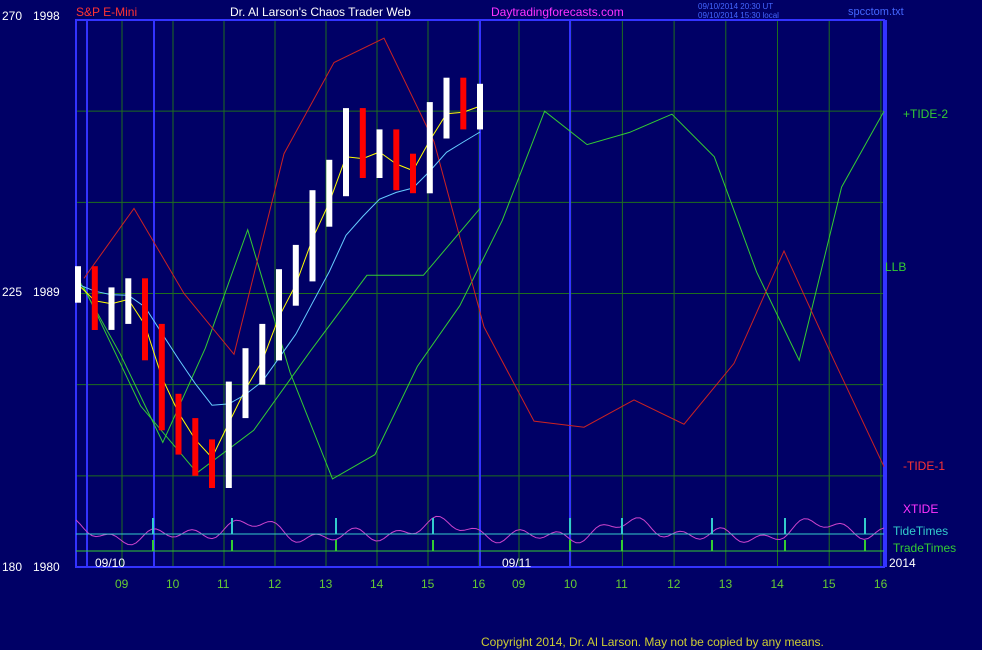 The height and width of the screenshot is (650, 982). I want to click on hour-label-0: 09, so click(122, 584).